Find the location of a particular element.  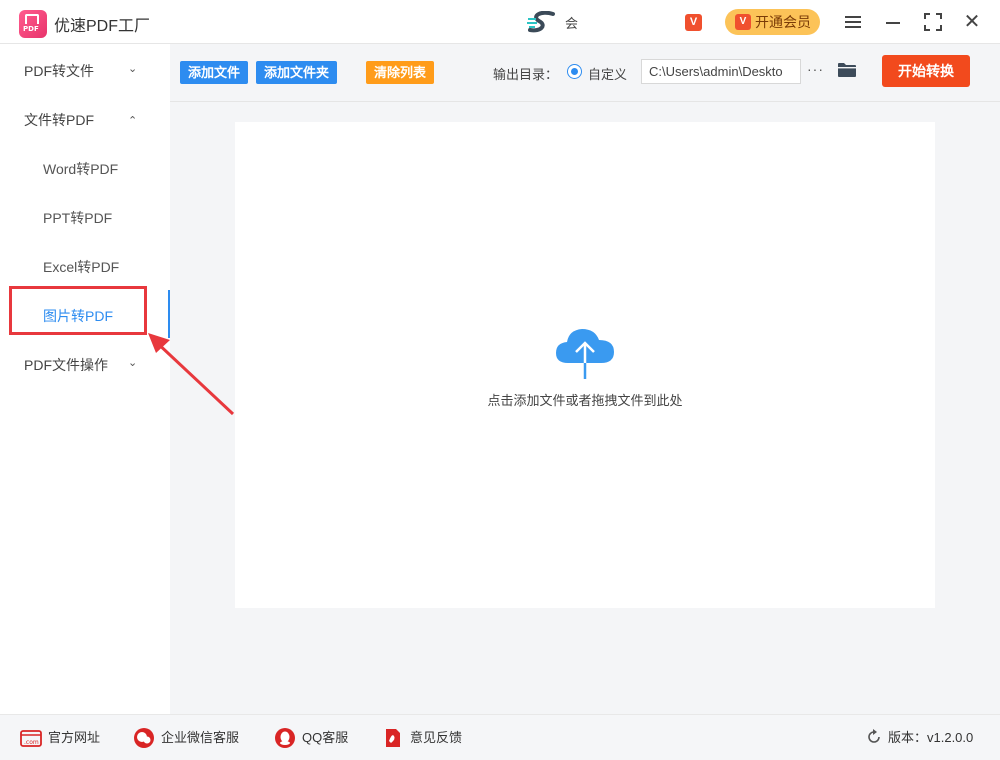

web-icon: .com is located at coordinates (31, 738).